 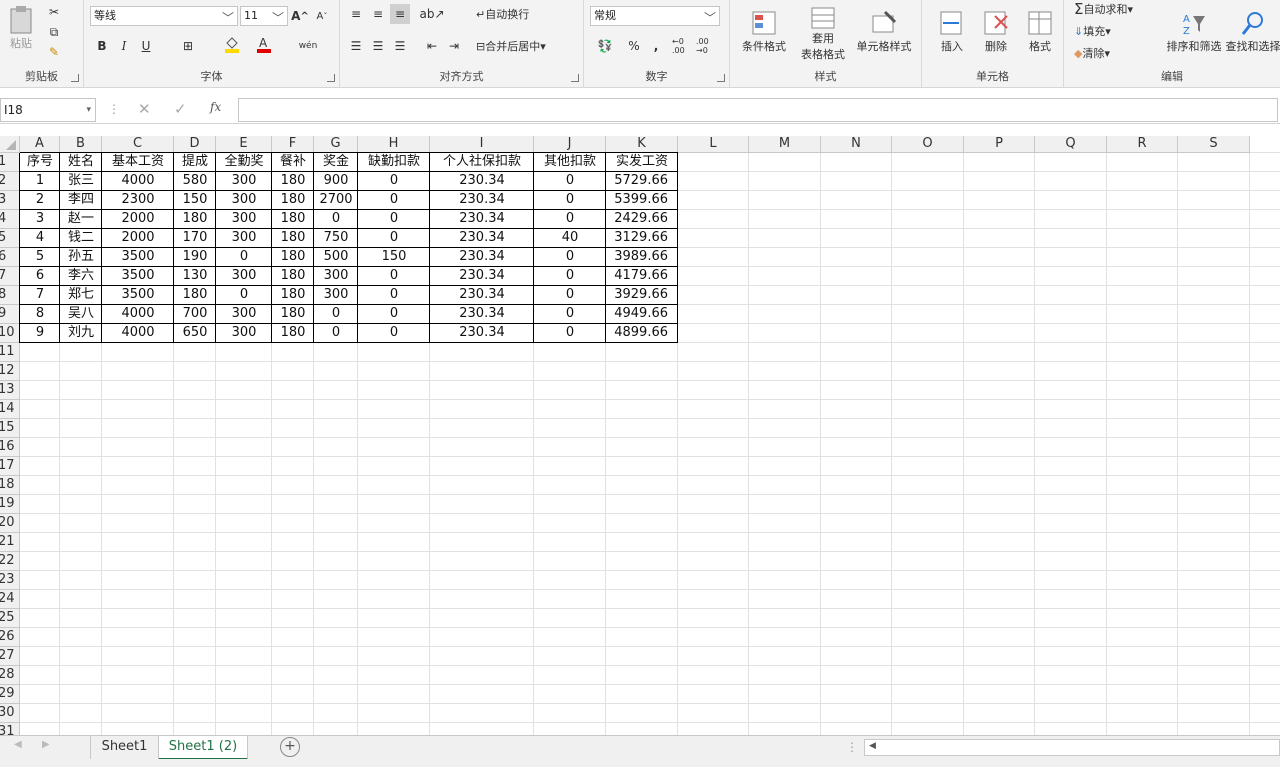 I want to click on row-header: 25, so click(x=10, y=618).